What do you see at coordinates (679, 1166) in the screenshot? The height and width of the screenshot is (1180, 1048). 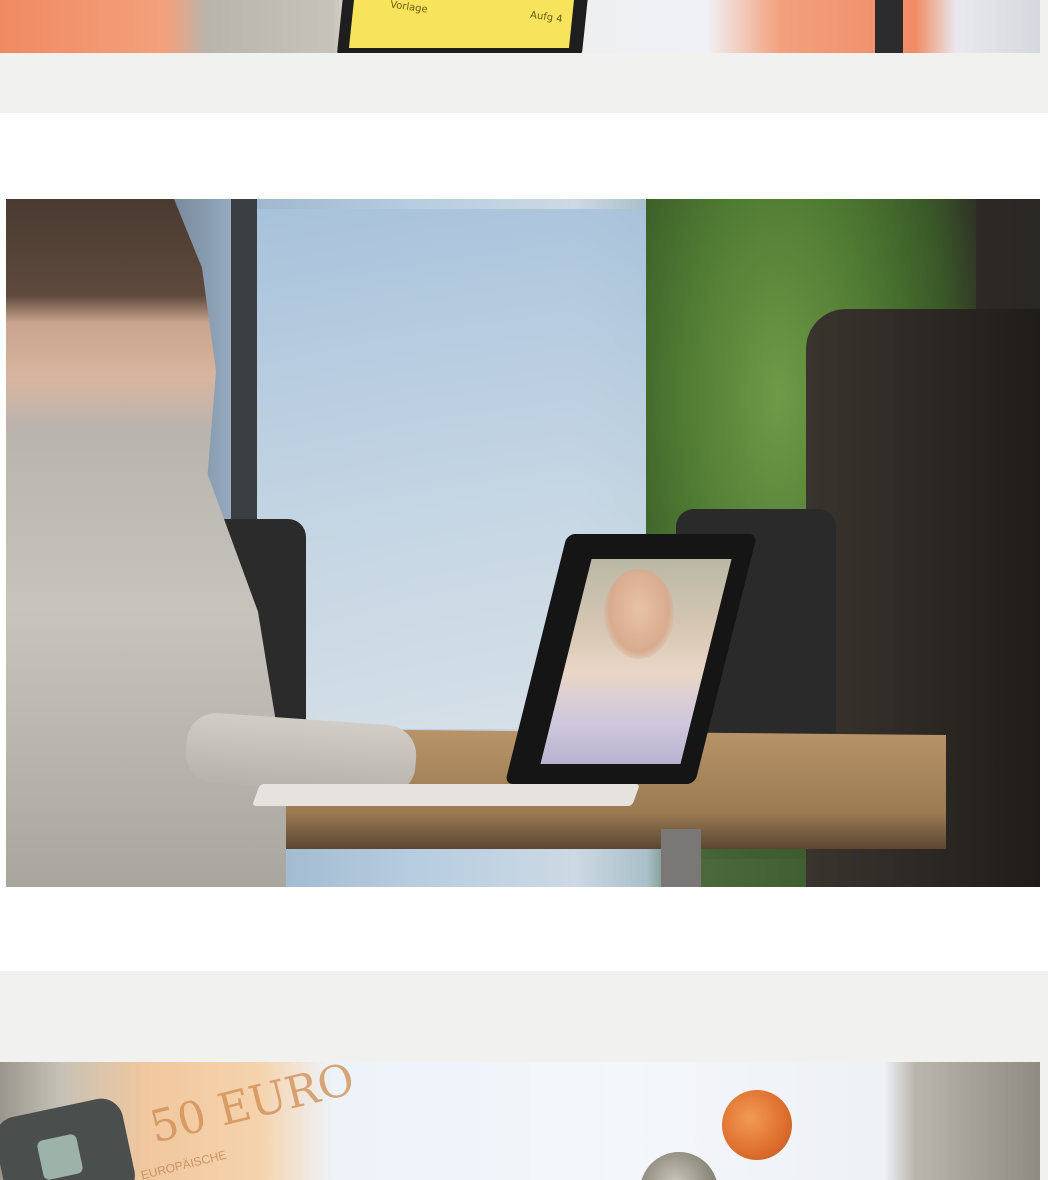 I see `silver-coin` at bounding box center [679, 1166].